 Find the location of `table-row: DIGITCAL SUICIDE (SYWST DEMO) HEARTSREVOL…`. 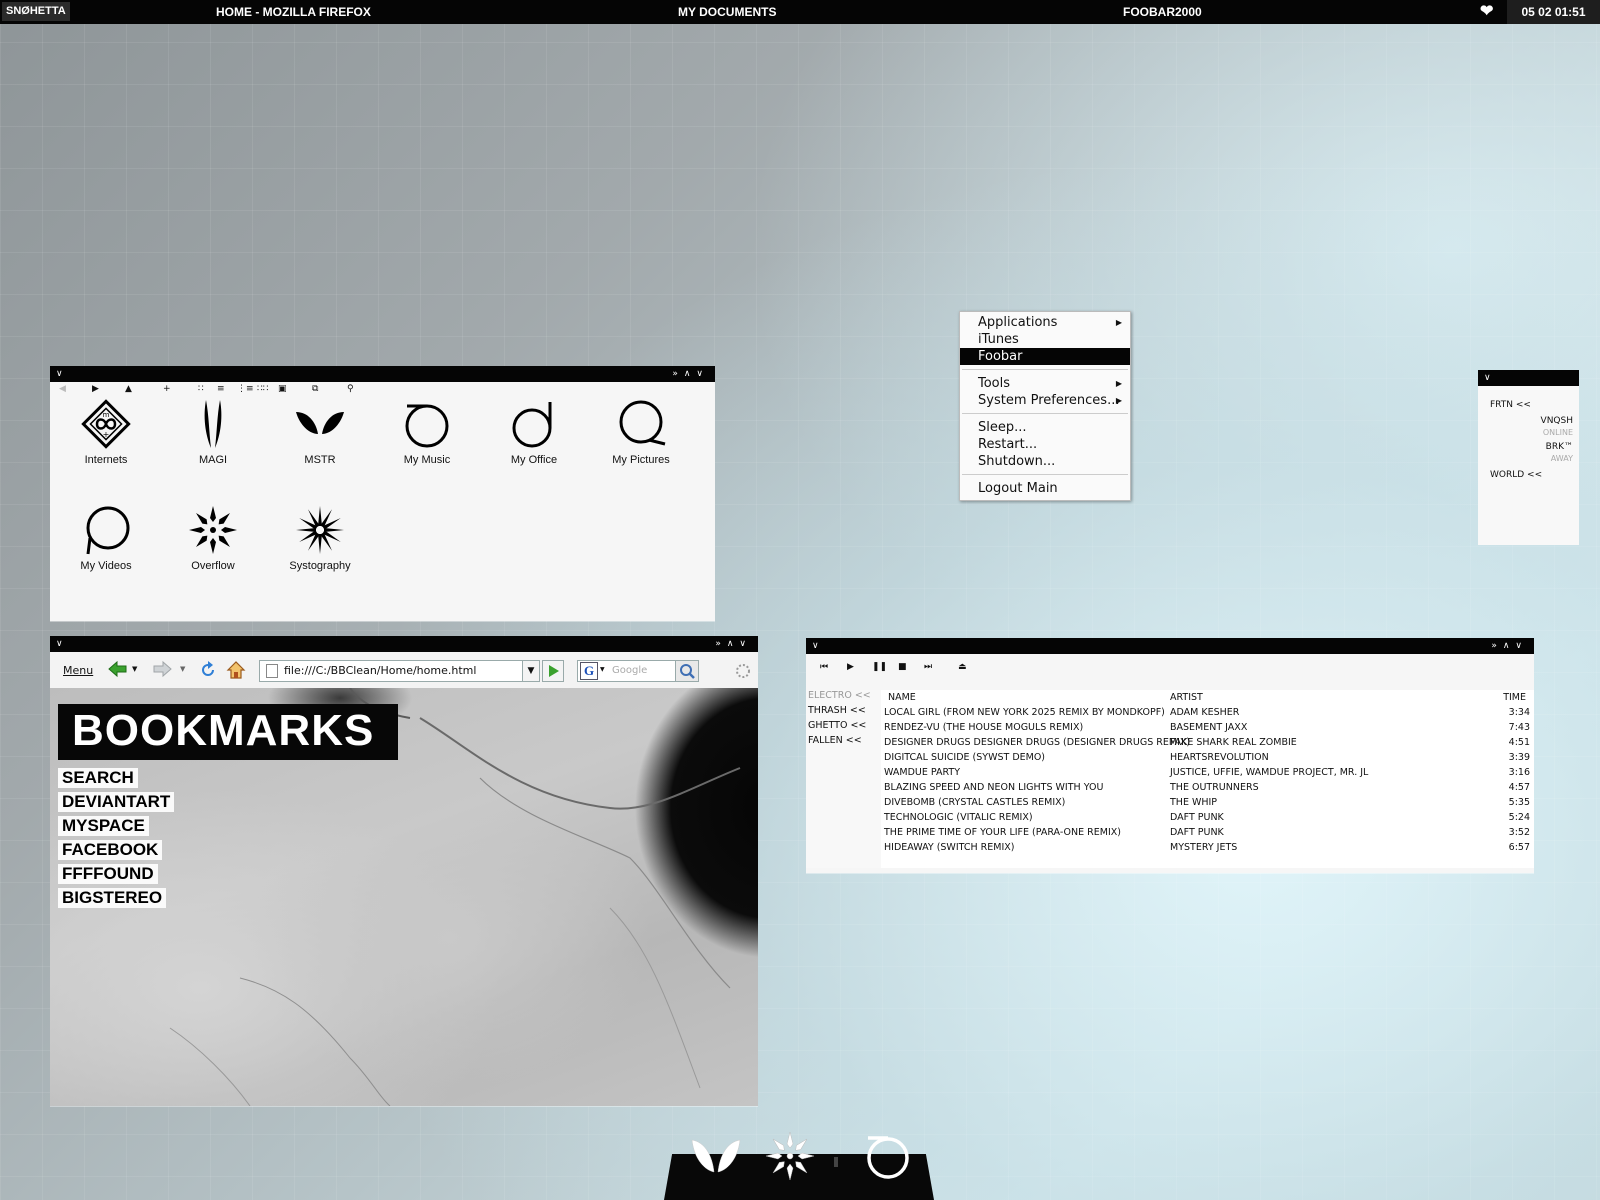

table-row: DIGITCAL SUICIDE (SYWST DEMO) HEARTSREVOL… is located at coordinates (1207, 757).